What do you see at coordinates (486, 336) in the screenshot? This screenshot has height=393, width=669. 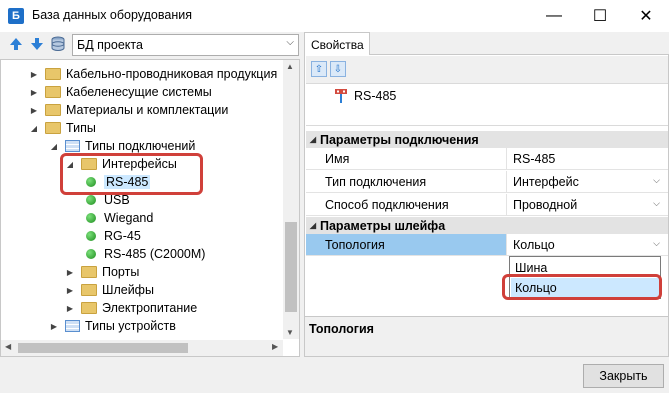 I see `property-description: Топология` at bounding box center [486, 336].